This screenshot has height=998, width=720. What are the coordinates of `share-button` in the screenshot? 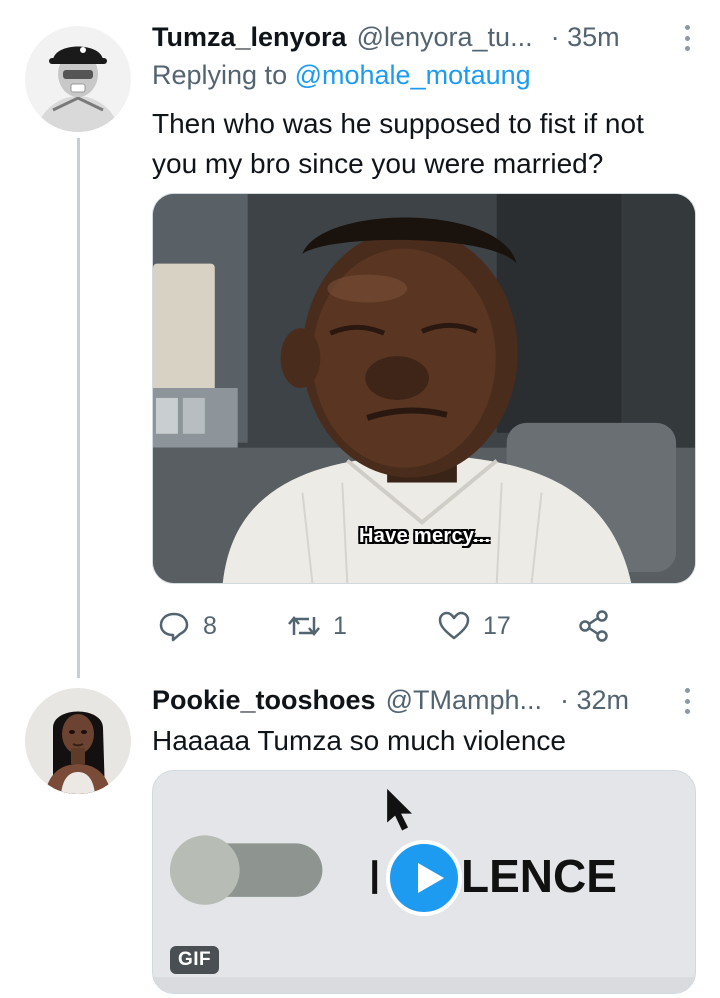 It's located at (600, 626).